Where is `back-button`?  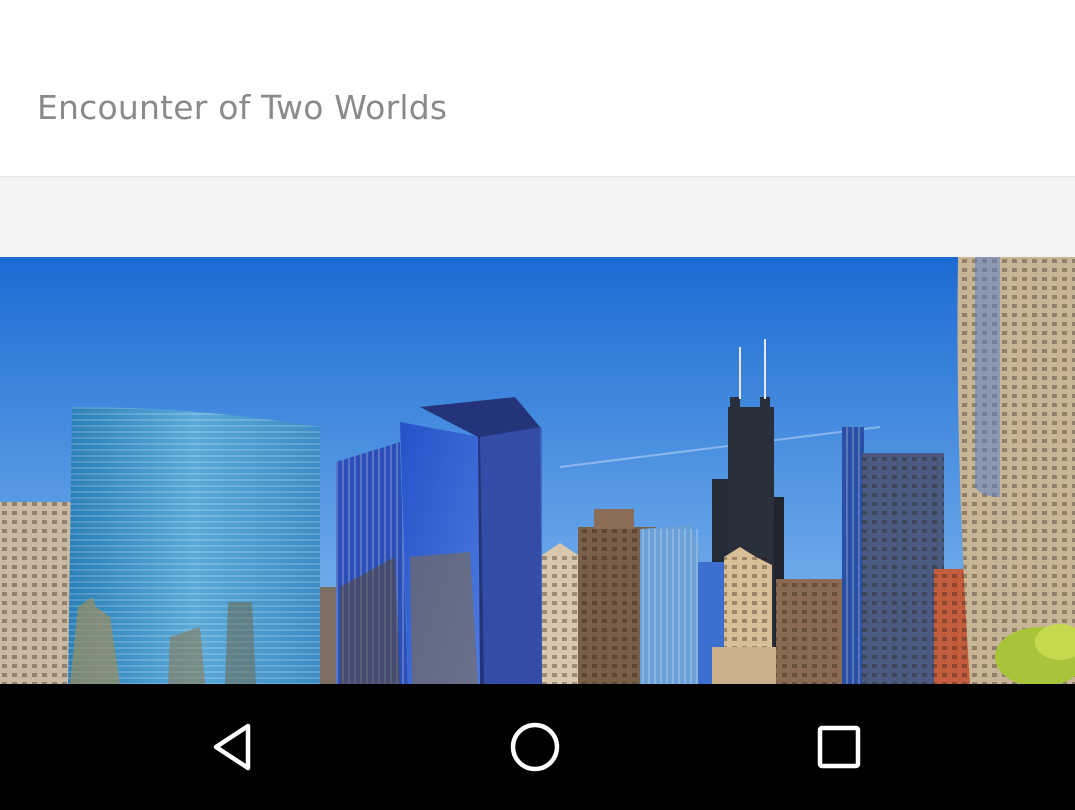
back-button is located at coordinates (233, 747).